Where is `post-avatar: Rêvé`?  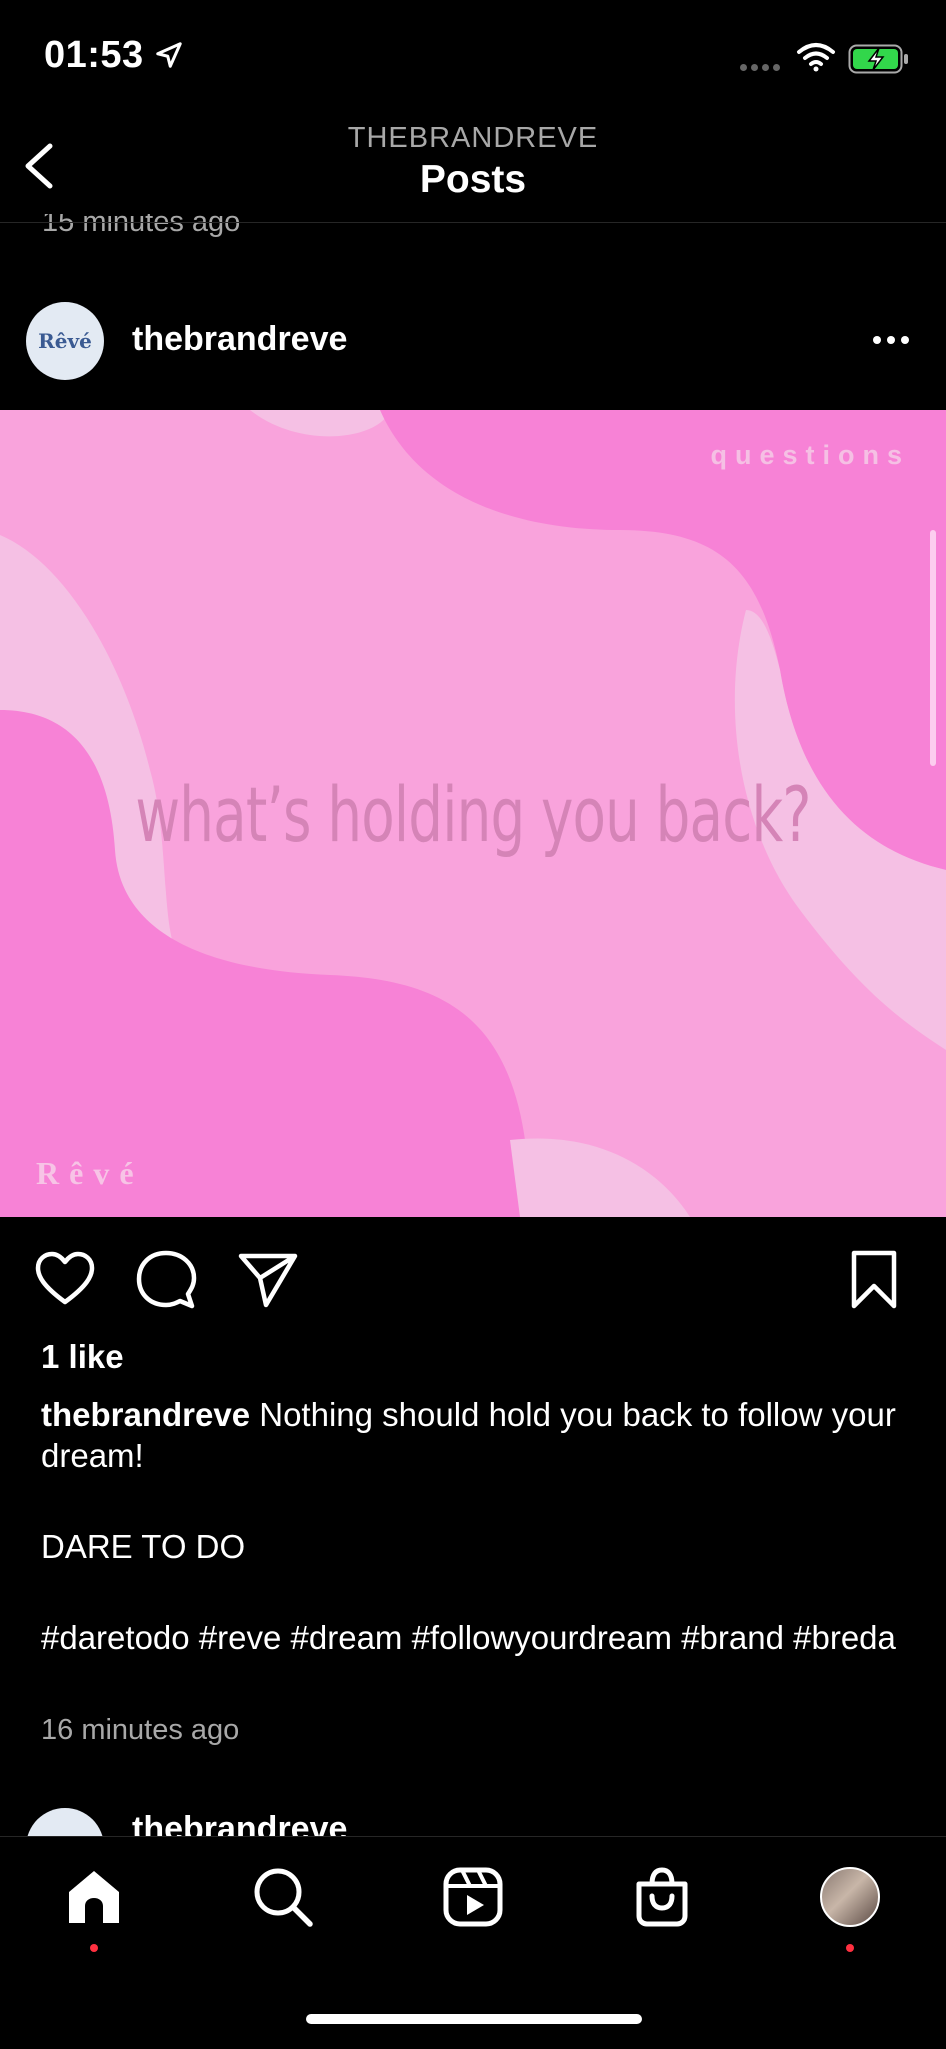 post-avatar: Rêvé is located at coordinates (65, 341).